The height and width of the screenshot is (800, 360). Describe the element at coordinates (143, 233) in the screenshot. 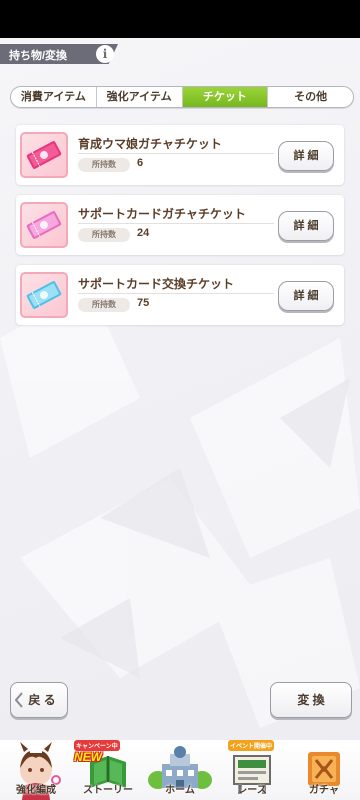

I see `quantity-value: 24` at that location.